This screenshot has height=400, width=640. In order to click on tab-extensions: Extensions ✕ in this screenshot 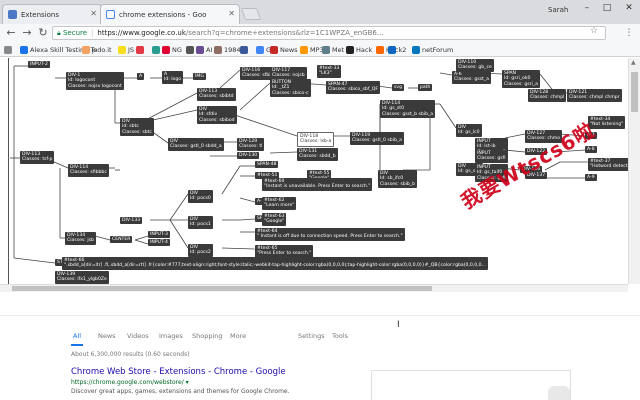, I will do `click(52, 14)`.